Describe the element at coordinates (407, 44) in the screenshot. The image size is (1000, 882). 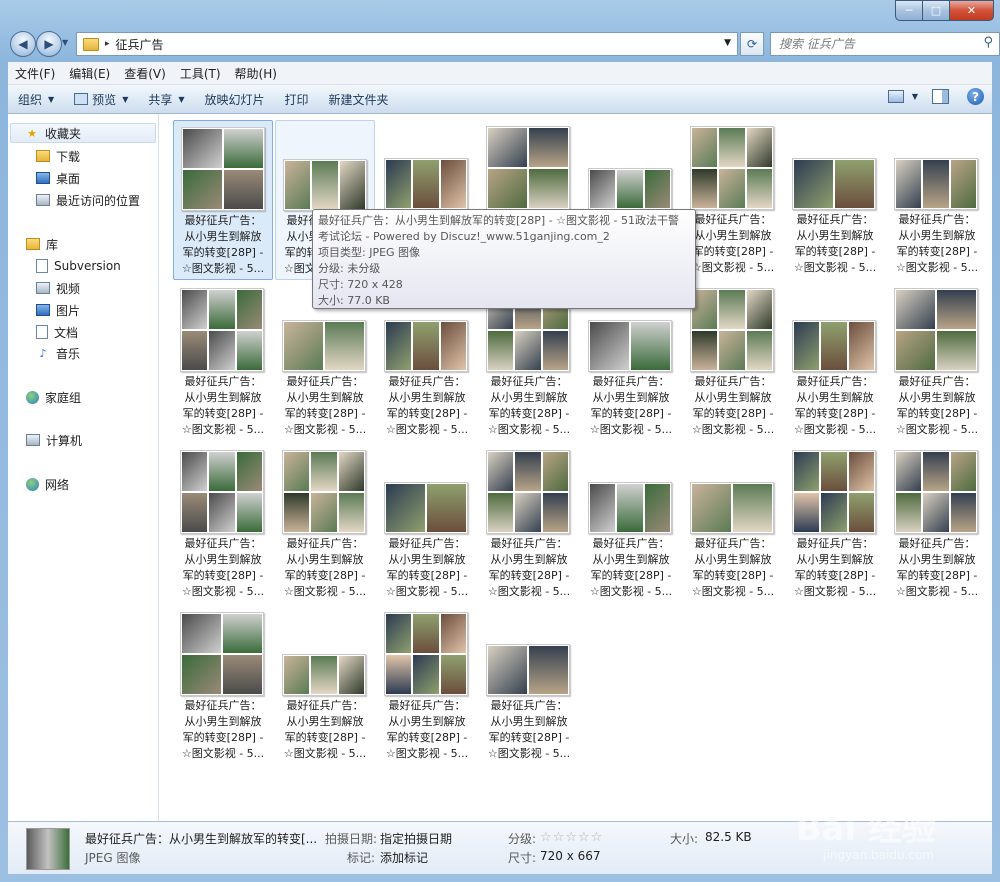
I see `address-bar: ▸ 征兵广告 ▼` at that location.